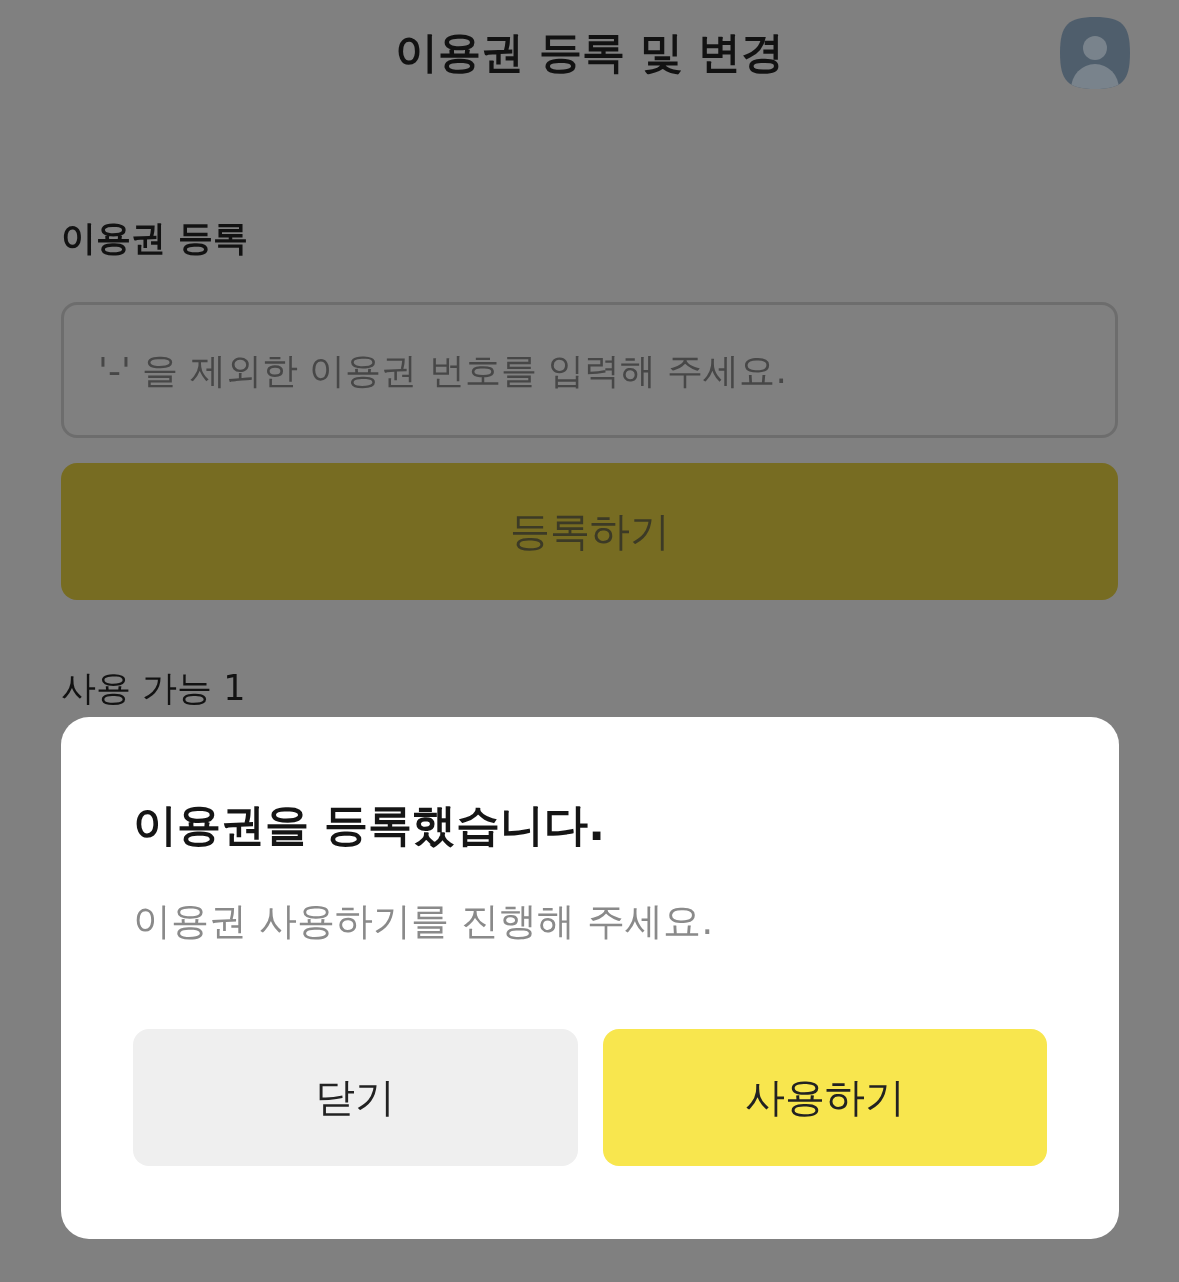  What do you see at coordinates (589, 370) in the screenshot?
I see `ticket-number-field: '-' 을 제외한 이용권 번호를 입력해 주세요.` at bounding box center [589, 370].